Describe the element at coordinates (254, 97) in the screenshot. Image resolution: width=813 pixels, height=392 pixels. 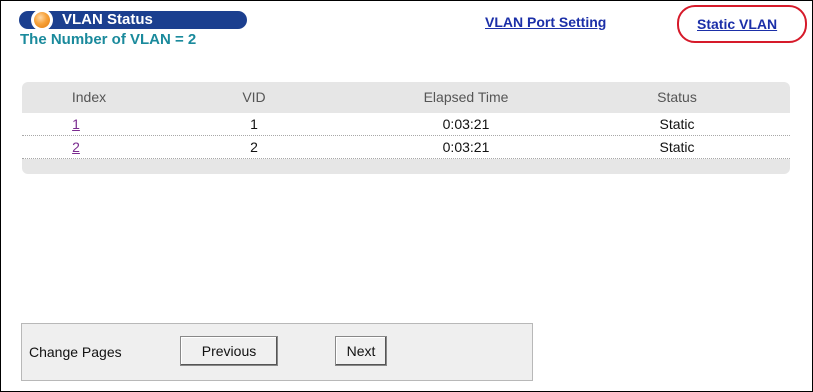
I see `column-header-vid: VID` at that location.